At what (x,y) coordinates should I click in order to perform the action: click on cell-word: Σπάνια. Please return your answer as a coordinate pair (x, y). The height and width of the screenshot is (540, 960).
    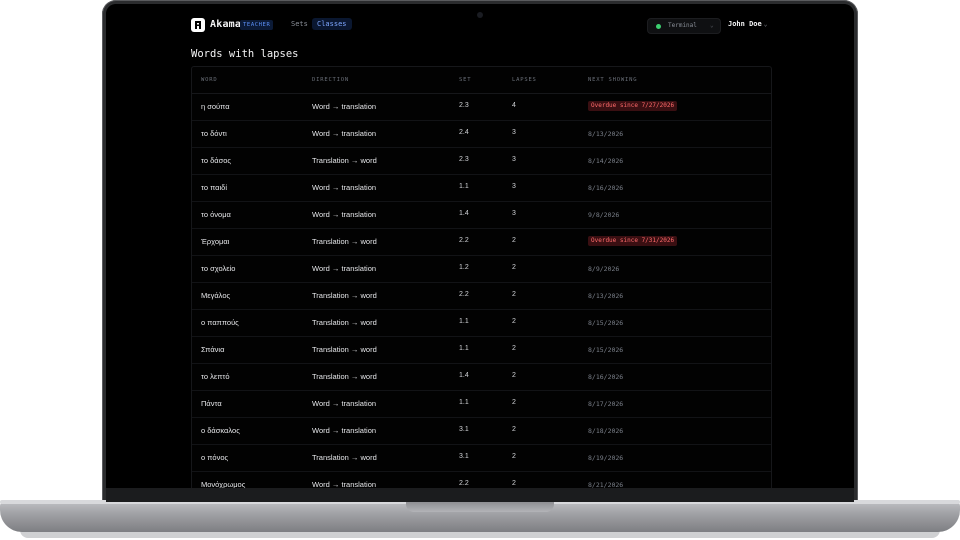
    Looking at the image, I should click on (213, 349).